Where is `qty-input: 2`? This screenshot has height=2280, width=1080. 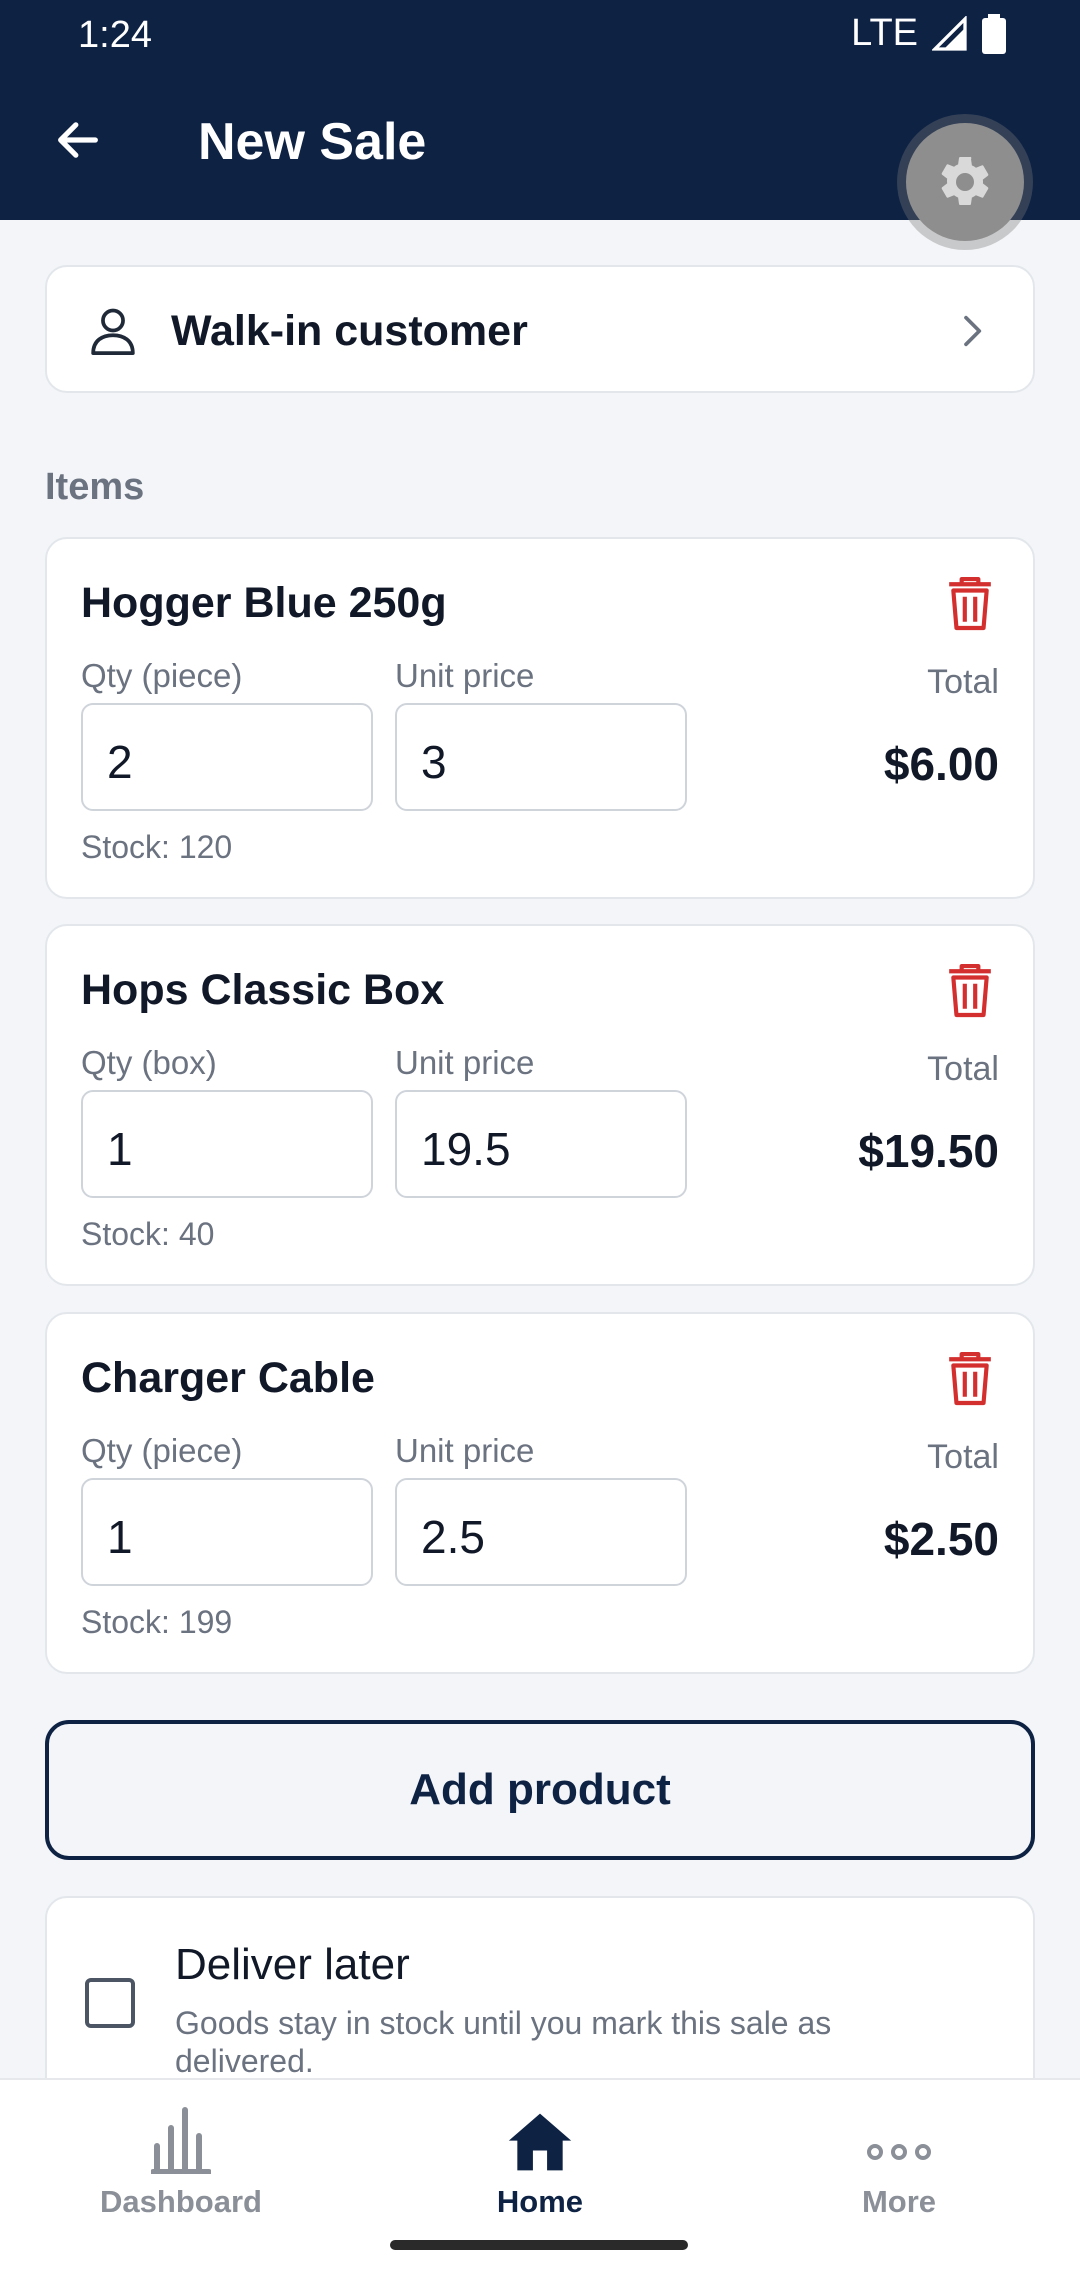
qty-input: 2 is located at coordinates (227, 757).